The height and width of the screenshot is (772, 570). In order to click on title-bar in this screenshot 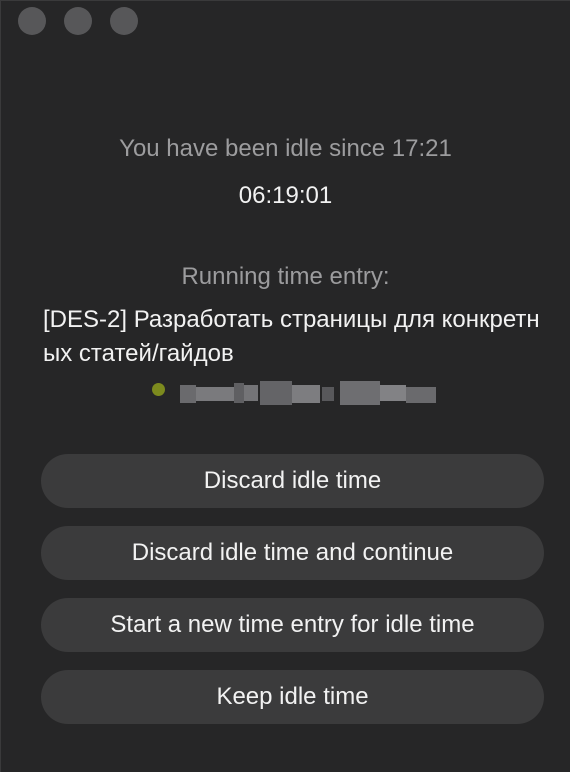, I will do `click(285, 24)`.